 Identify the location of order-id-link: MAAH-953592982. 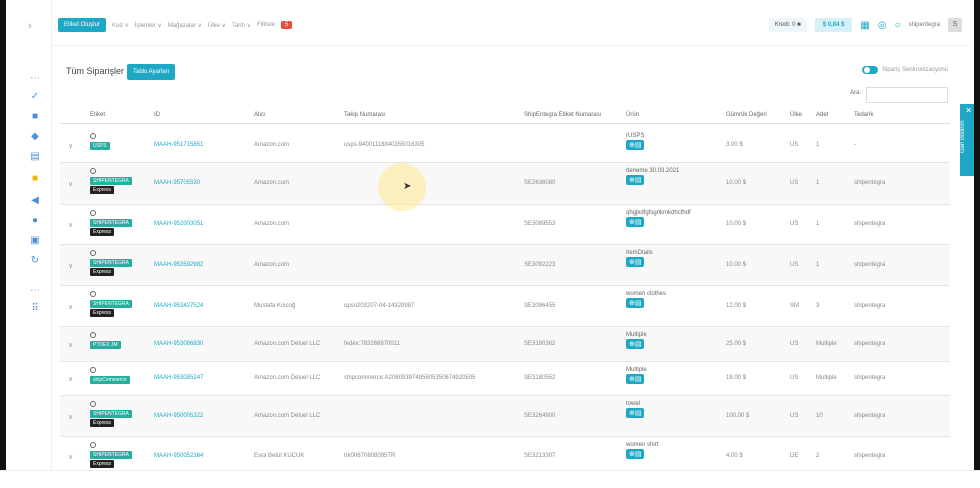
(178, 265).